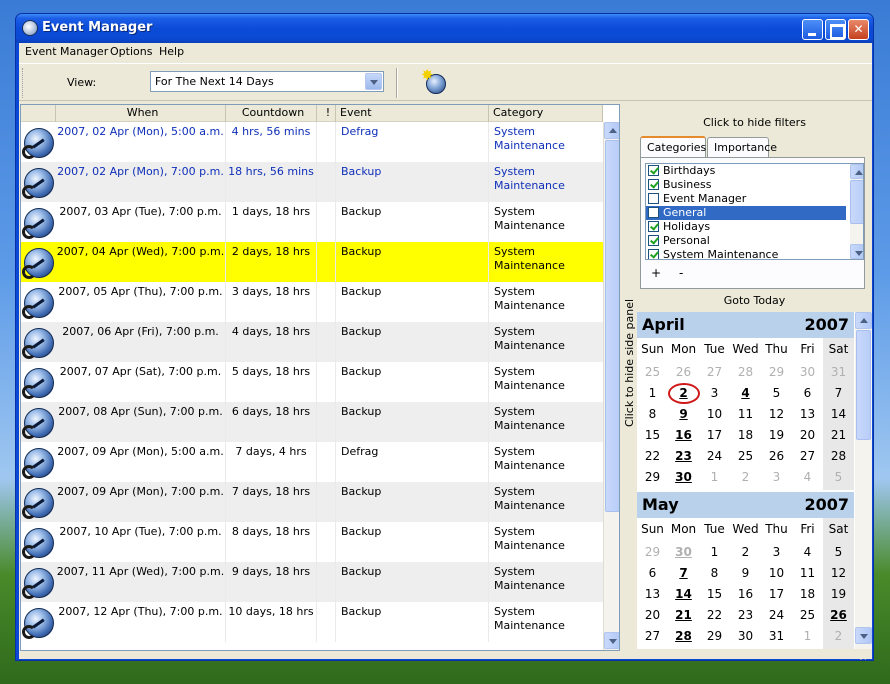 The image size is (890, 684). Describe the element at coordinates (611, 640) in the screenshot. I see `scroll-down-button` at that location.